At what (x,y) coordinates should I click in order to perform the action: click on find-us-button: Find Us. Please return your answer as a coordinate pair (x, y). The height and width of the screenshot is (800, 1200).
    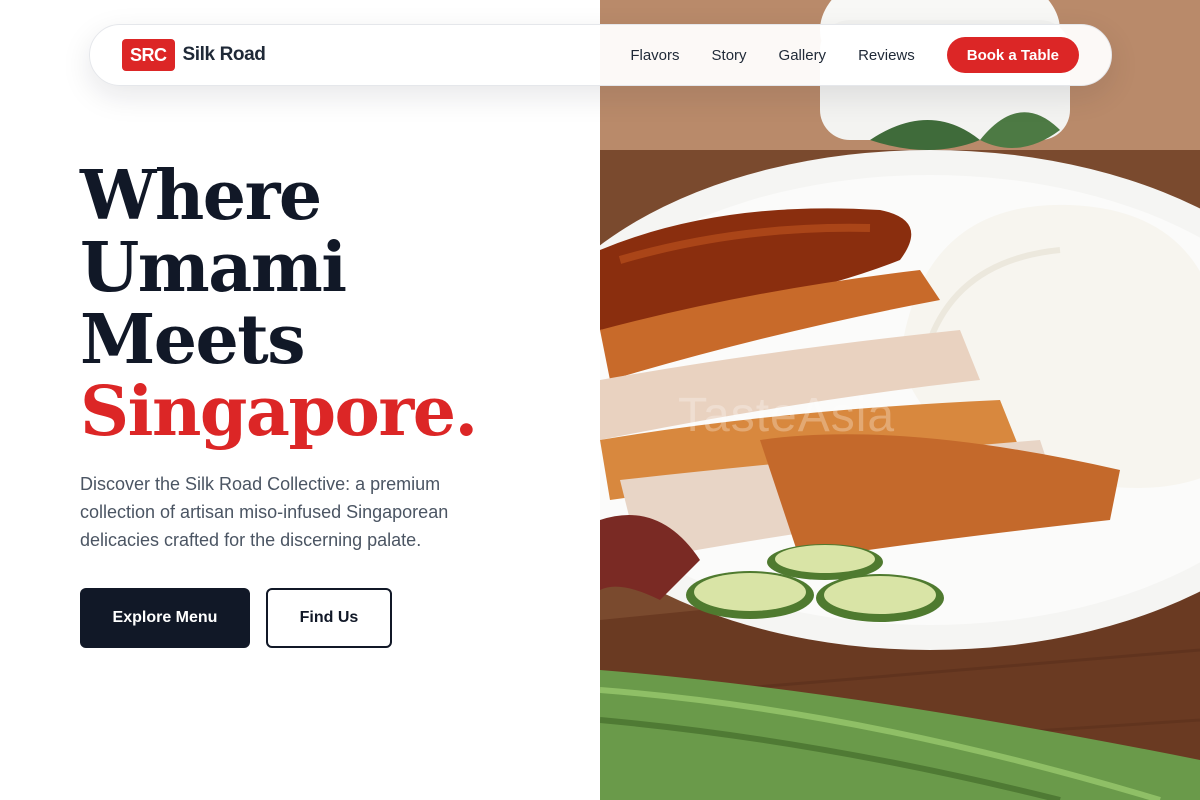
    Looking at the image, I should click on (329, 618).